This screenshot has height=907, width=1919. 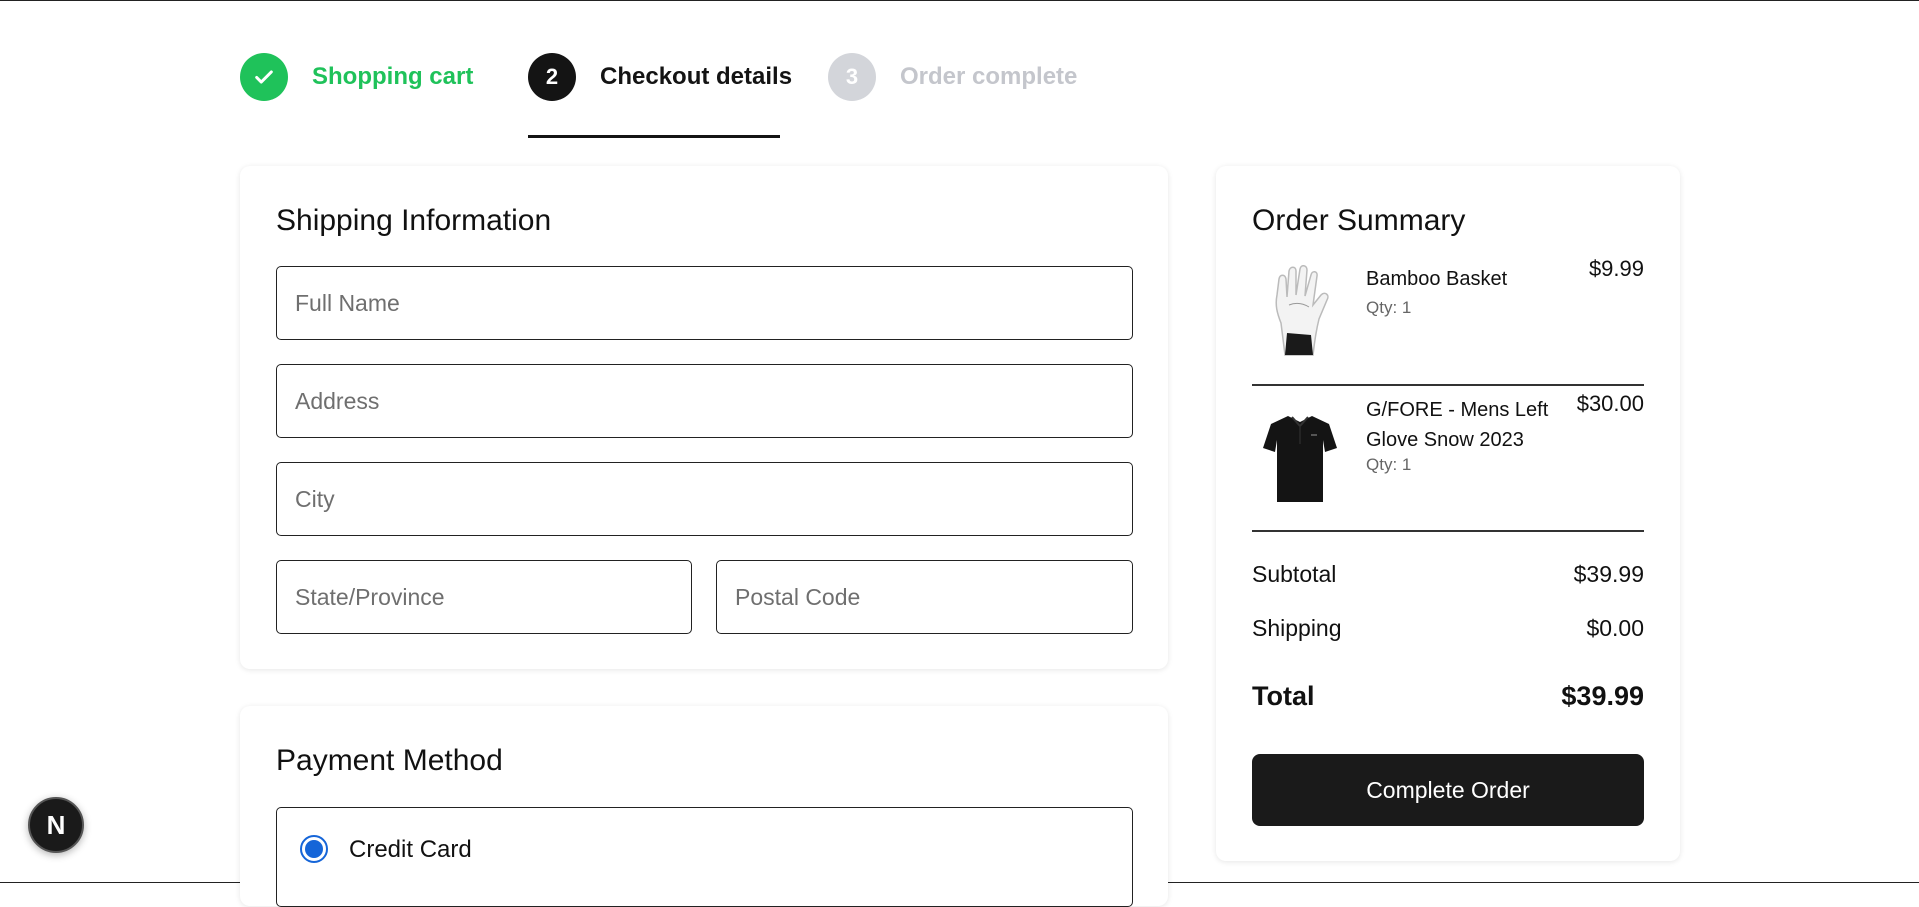 I want to click on state-province-input, so click(x=484, y=597).